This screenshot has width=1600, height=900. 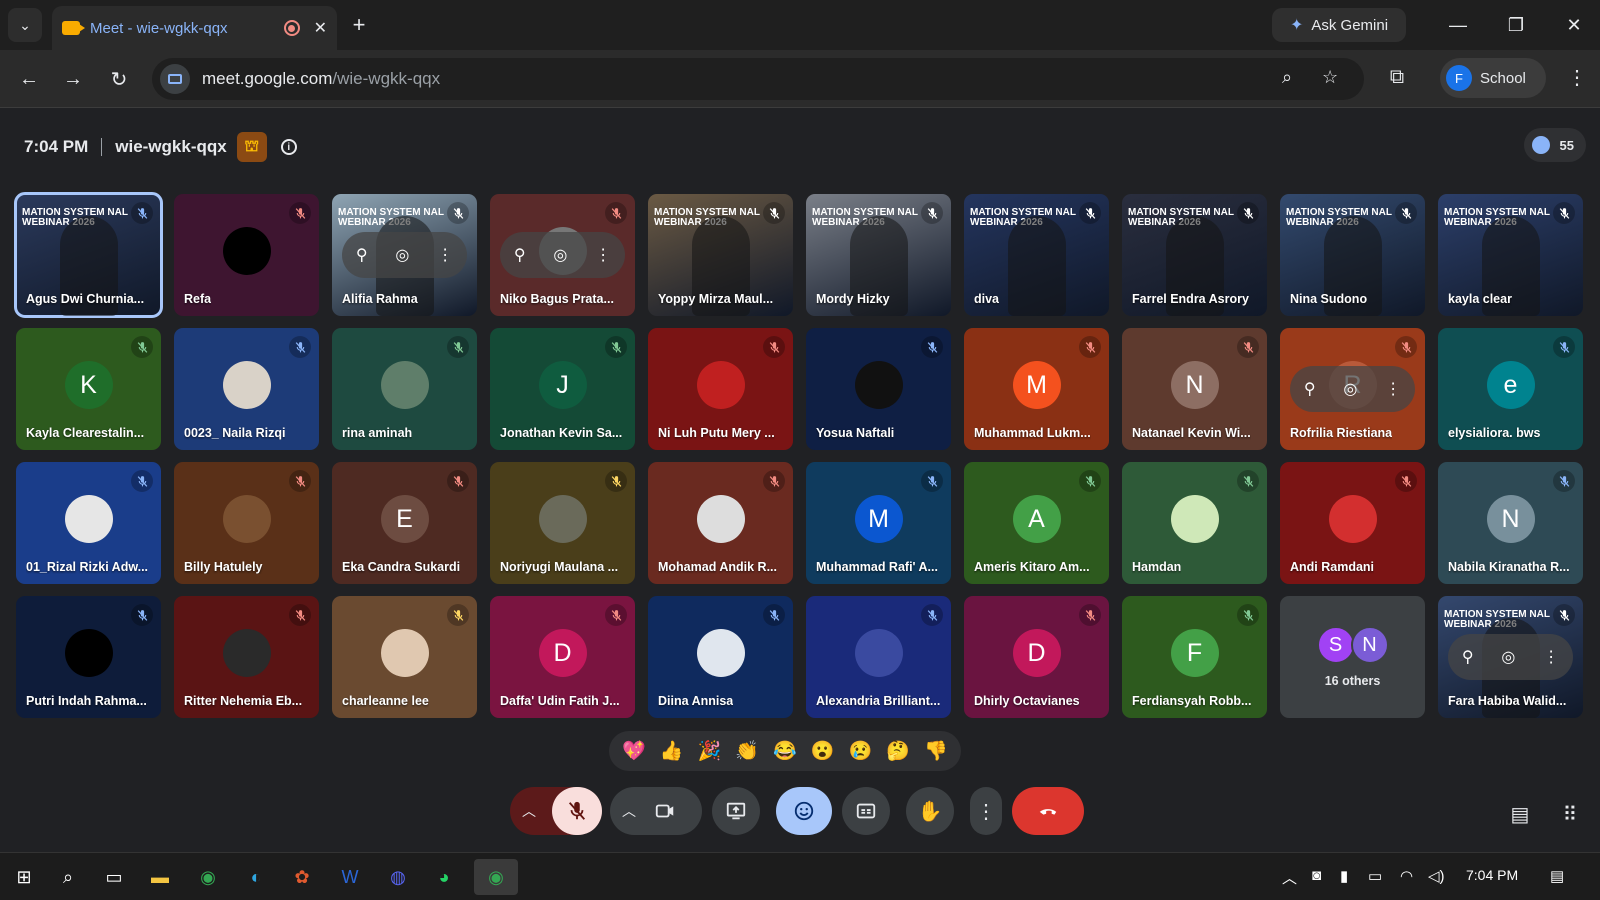 I want to click on chrome-icon: ◉, so click(x=208, y=877).